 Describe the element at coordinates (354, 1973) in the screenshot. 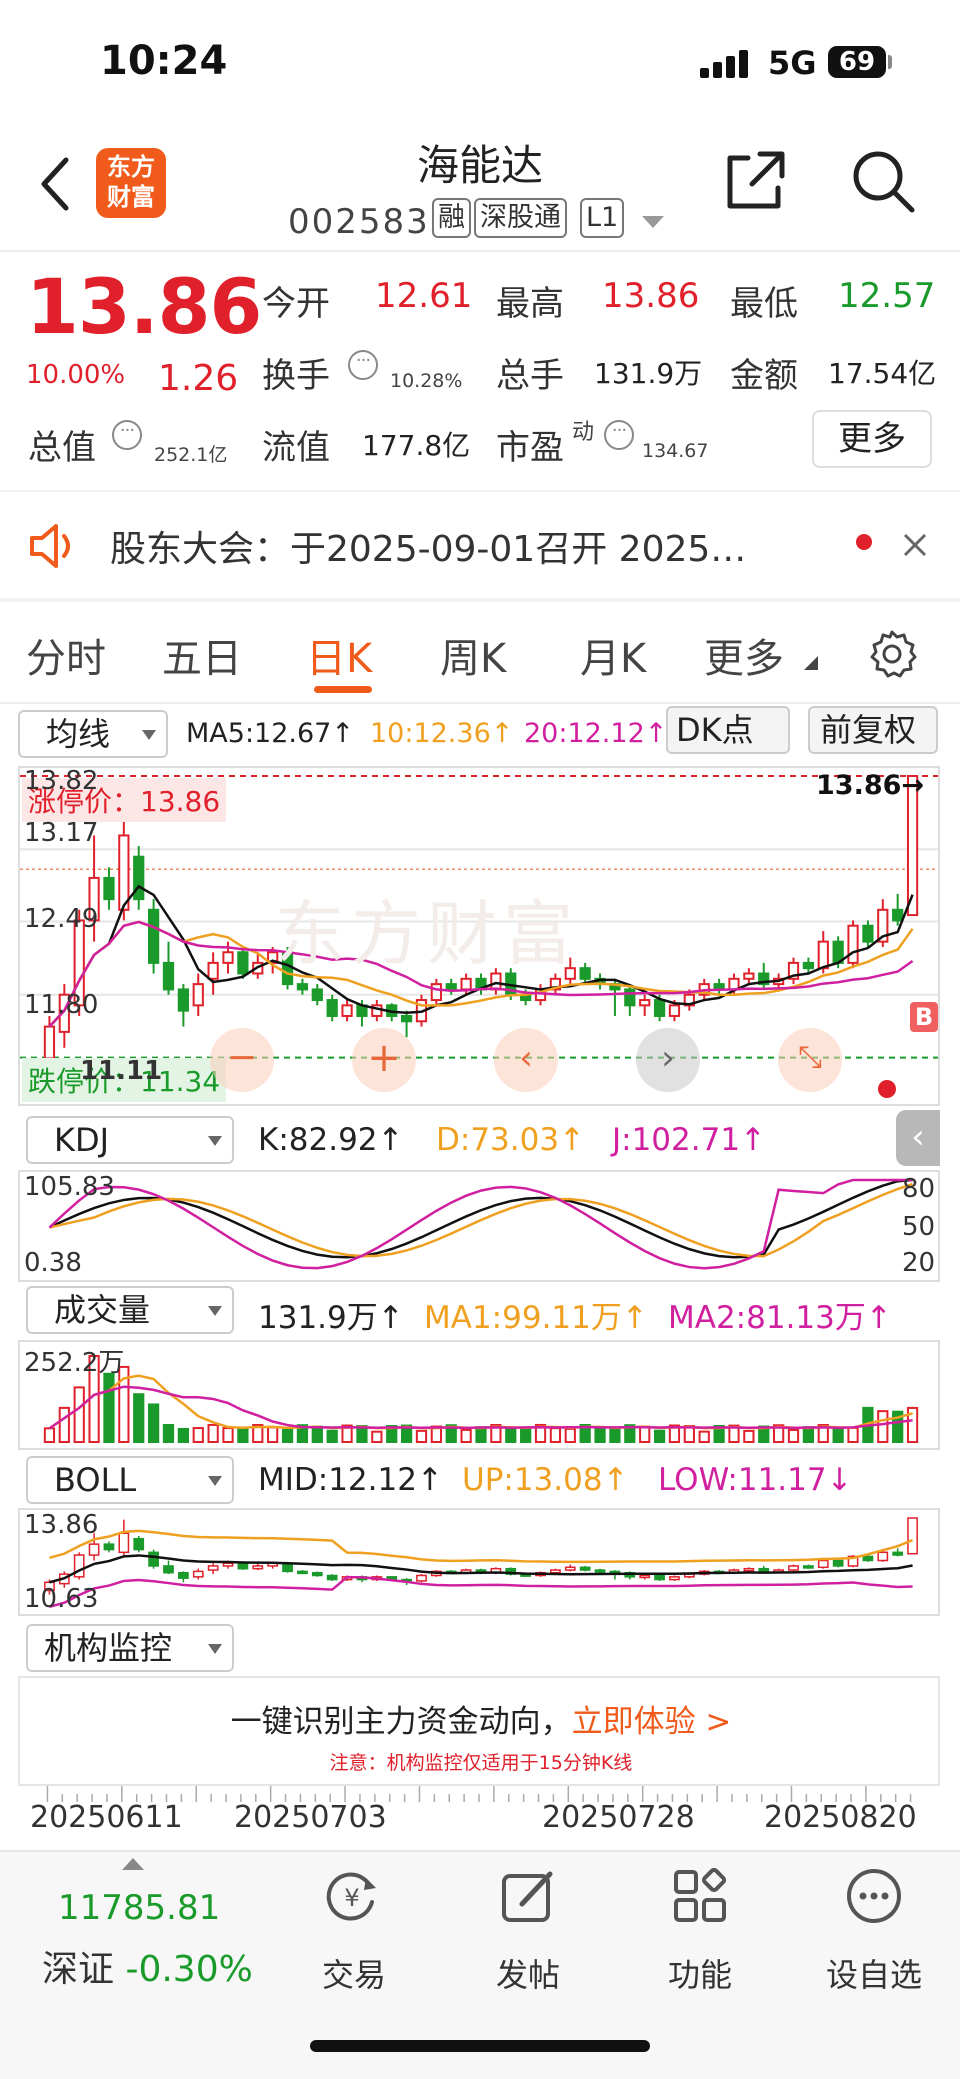

I see `nav-trade: 交易` at that location.